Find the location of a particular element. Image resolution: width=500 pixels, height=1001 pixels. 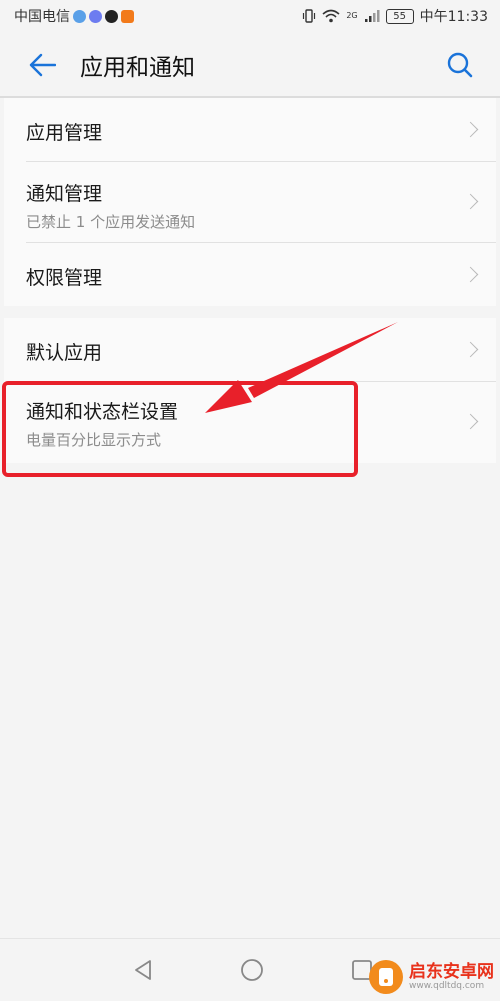

list-item-title: 权限管理 is located at coordinates (64, 278).